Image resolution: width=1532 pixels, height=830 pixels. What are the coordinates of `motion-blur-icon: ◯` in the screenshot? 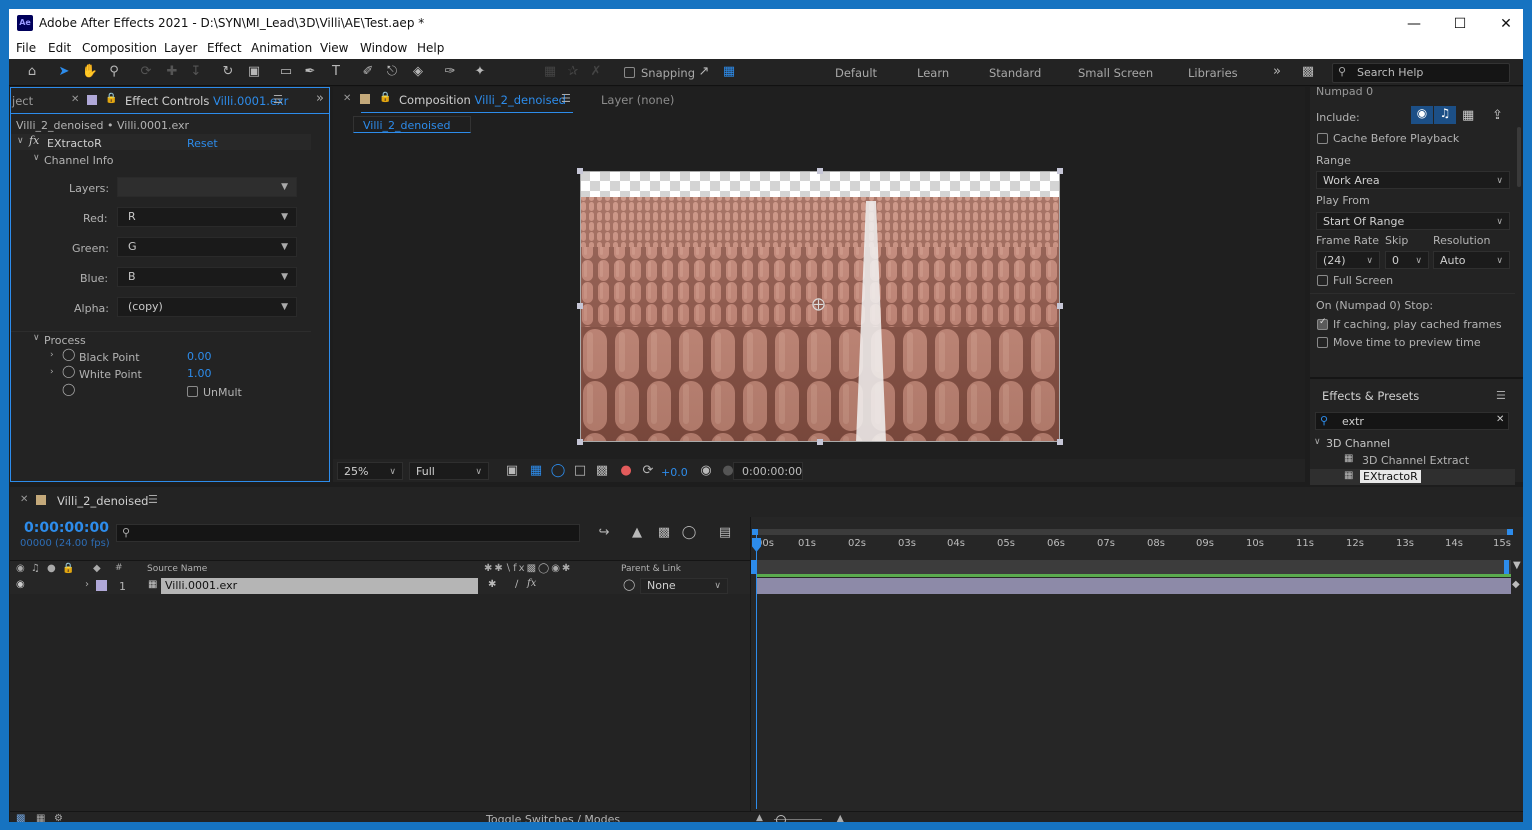 It's located at (689, 533).